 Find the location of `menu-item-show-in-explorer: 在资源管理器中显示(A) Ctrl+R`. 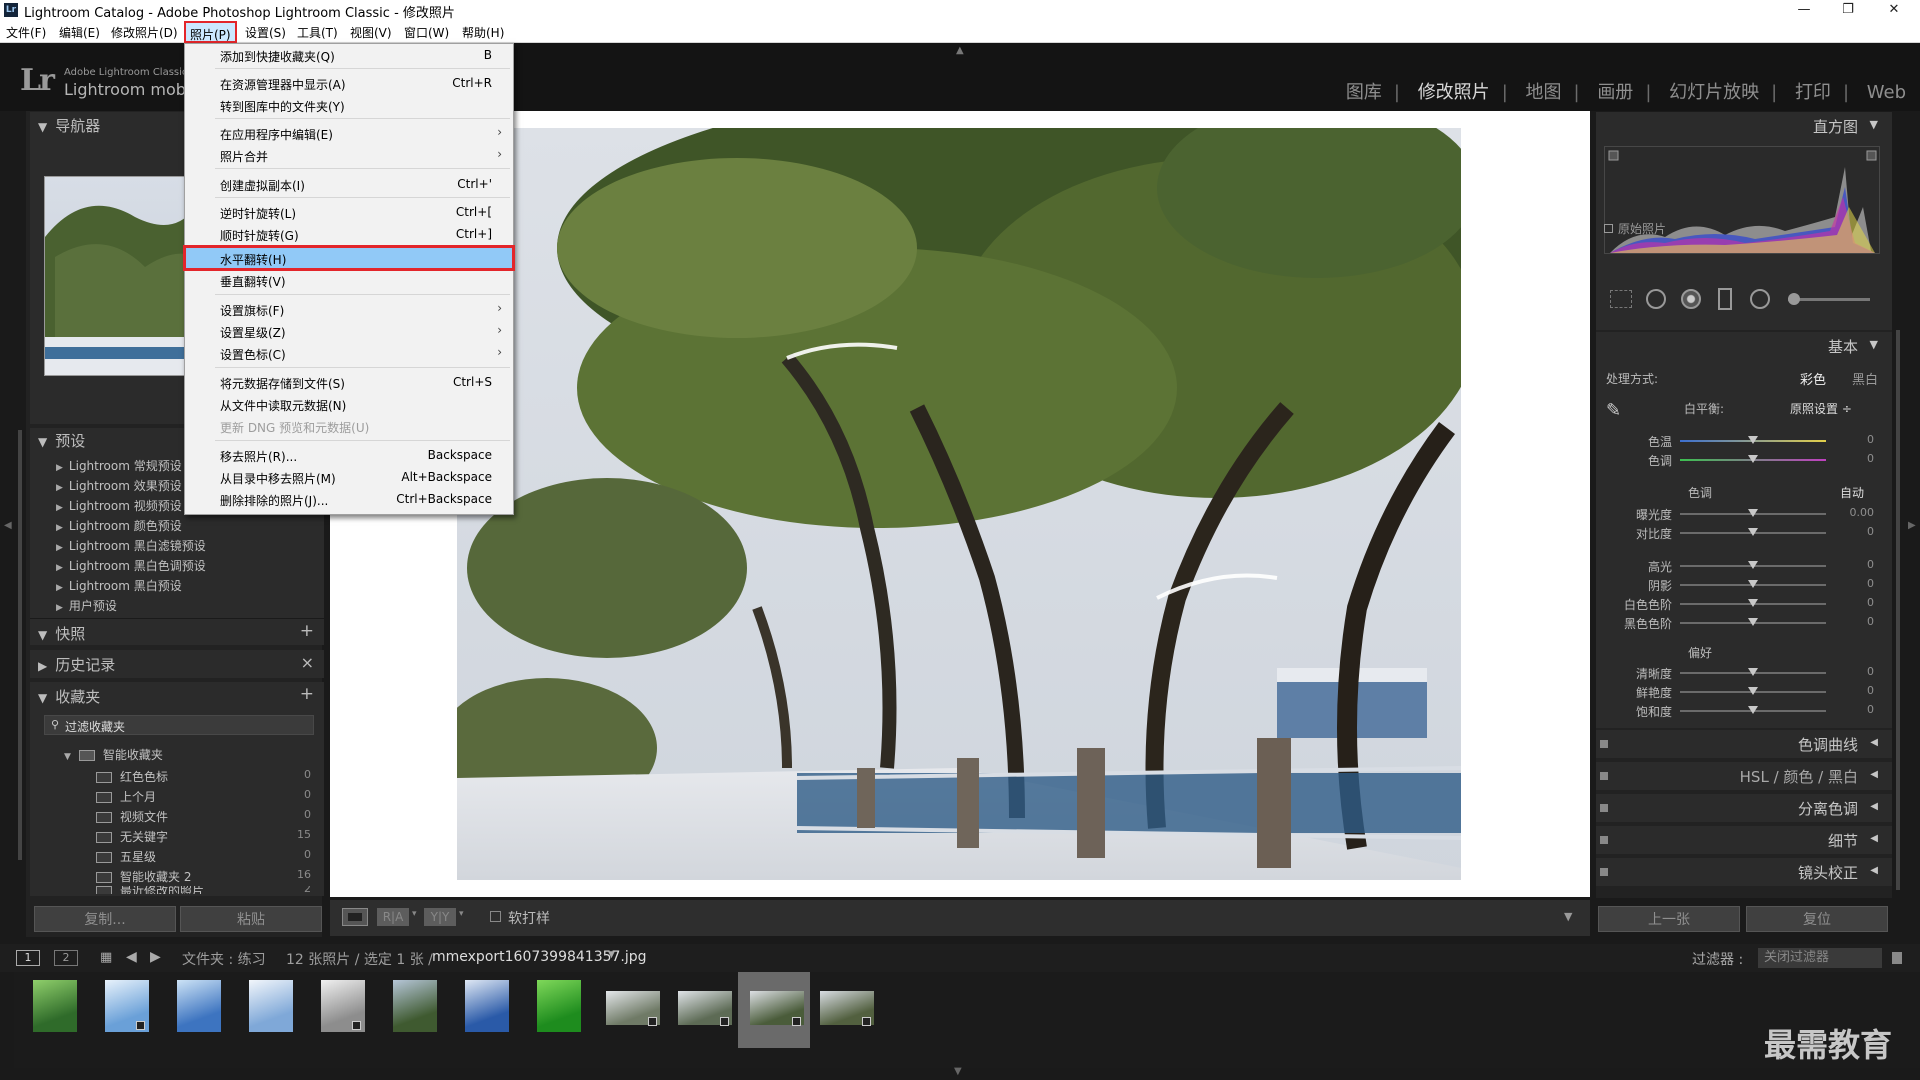

menu-item-show-in-explorer: 在资源管理器中显示(A) Ctrl+R is located at coordinates (349, 83).